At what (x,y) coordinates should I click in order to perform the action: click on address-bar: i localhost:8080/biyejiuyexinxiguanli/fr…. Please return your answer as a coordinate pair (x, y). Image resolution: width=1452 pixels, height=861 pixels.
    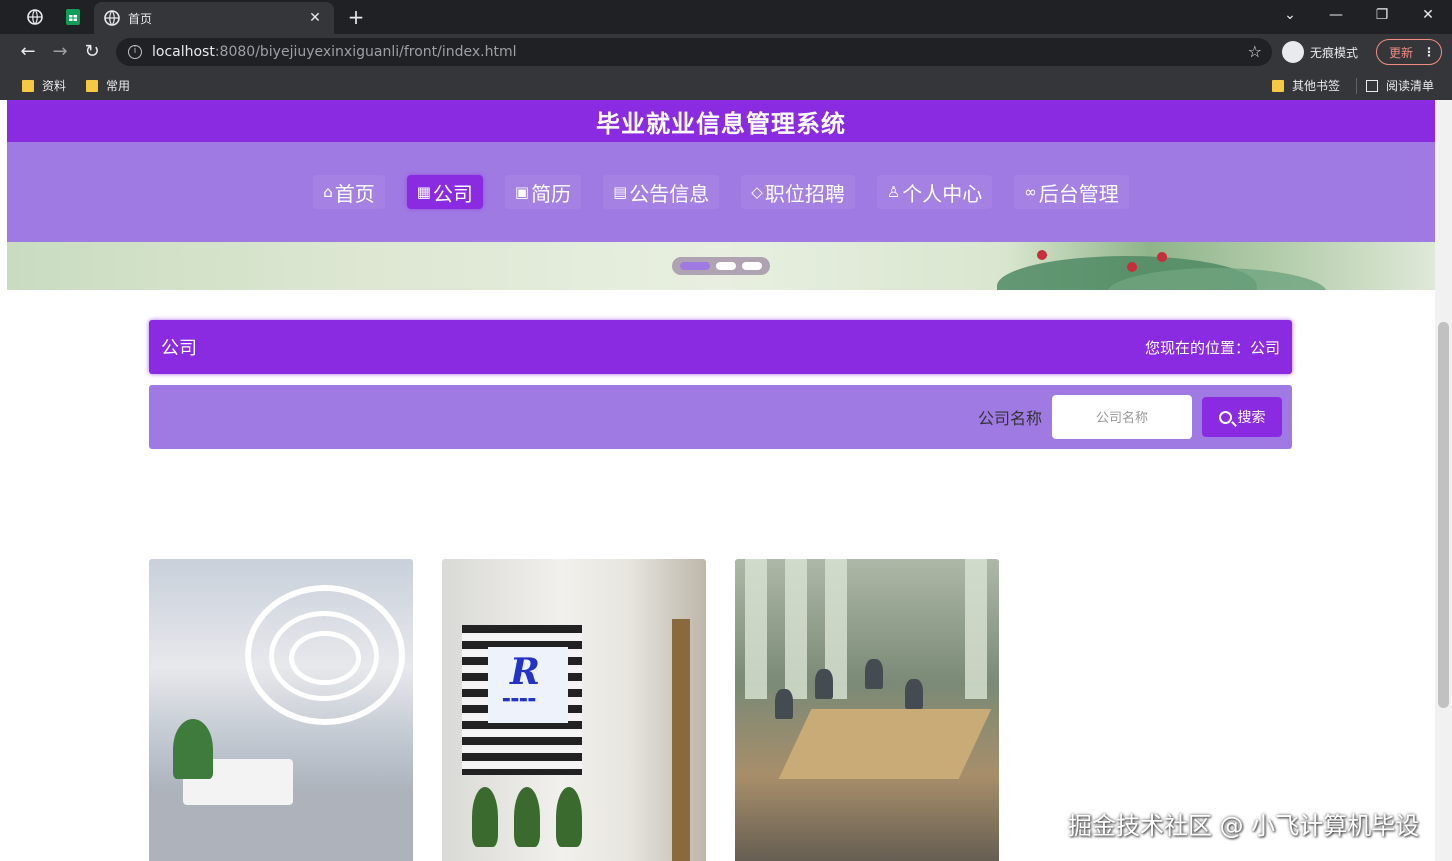
    Looking at the image, I should click on (694, 52).